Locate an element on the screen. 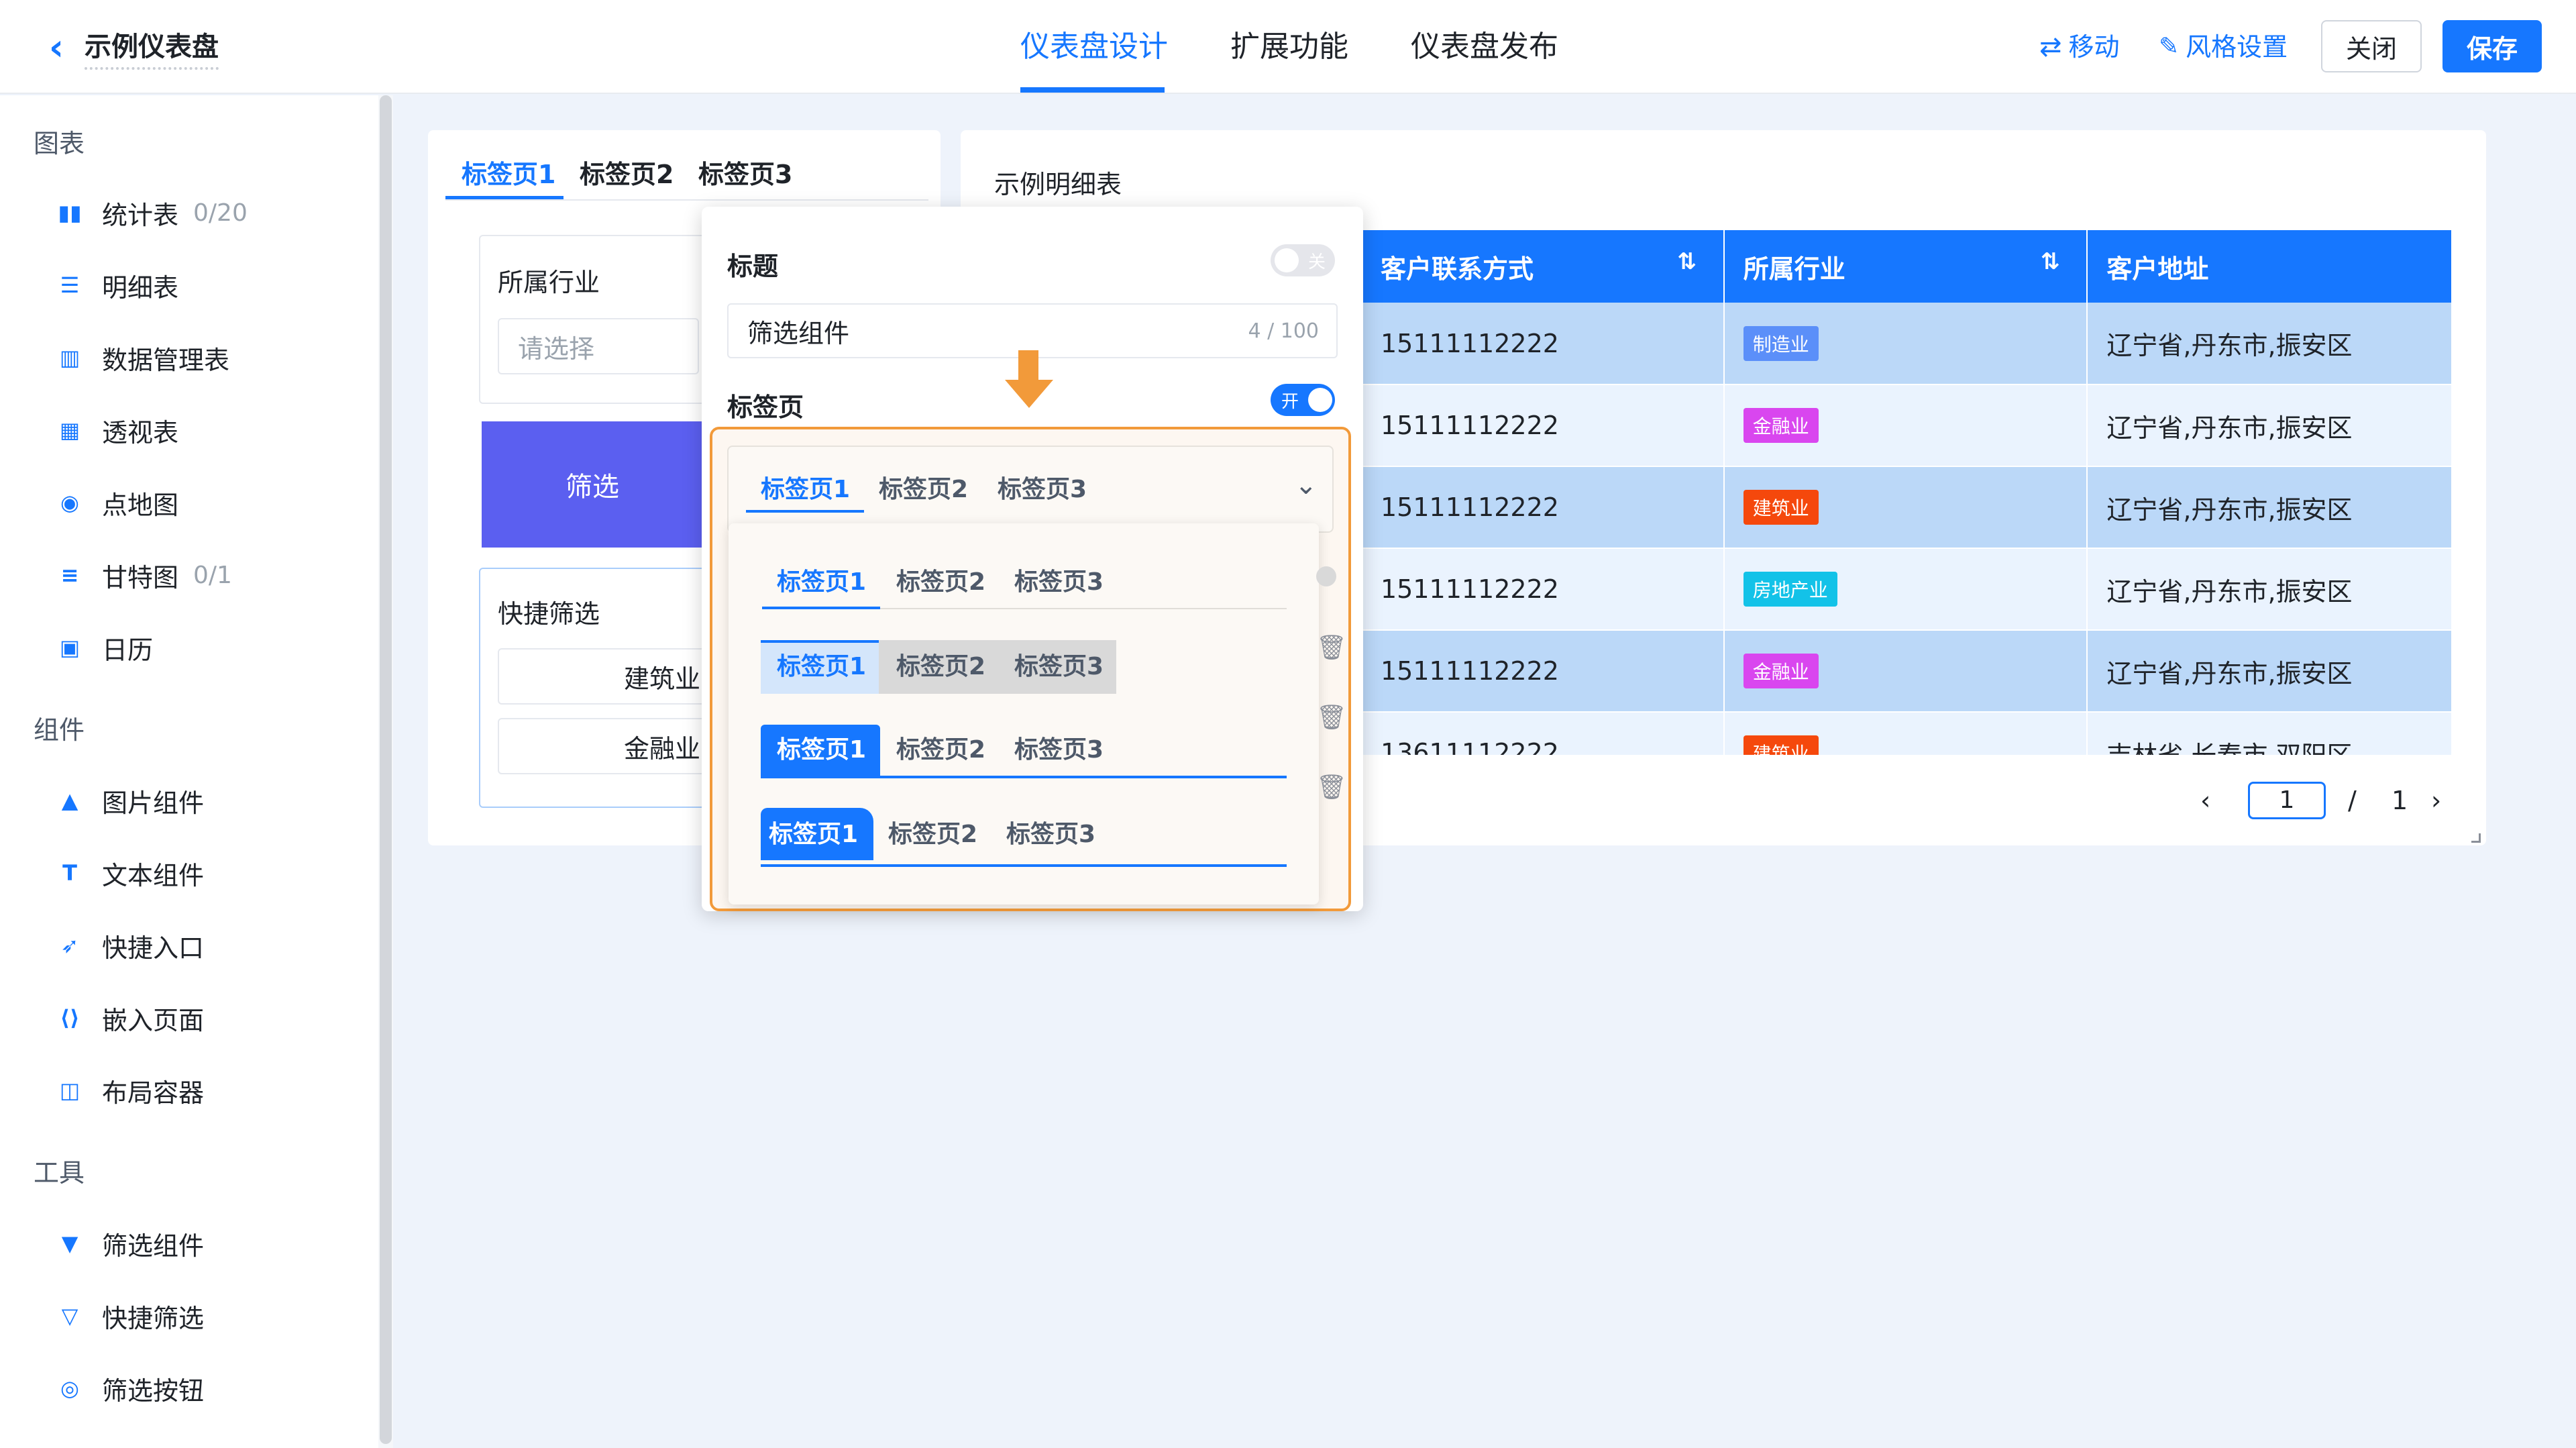  sidebar-item-detail-table: ☰ 明细表 is located at coordinates (117, 285).